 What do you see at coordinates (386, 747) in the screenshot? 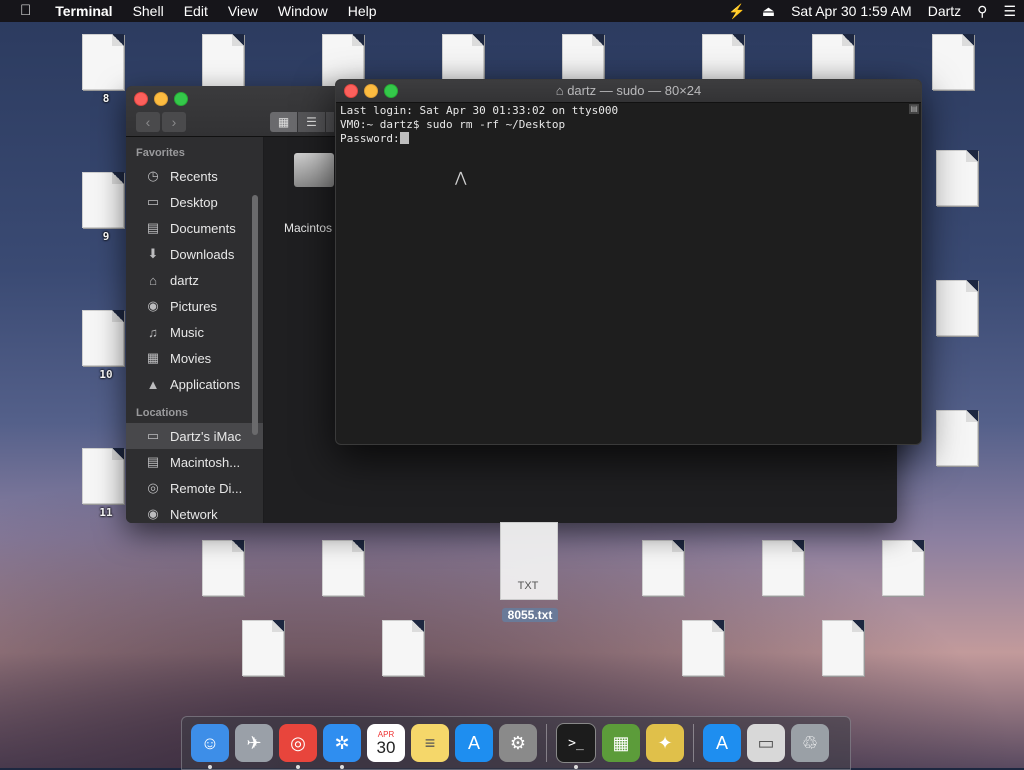
I see `calendar-day: 30` at bounding box center [386, 747].